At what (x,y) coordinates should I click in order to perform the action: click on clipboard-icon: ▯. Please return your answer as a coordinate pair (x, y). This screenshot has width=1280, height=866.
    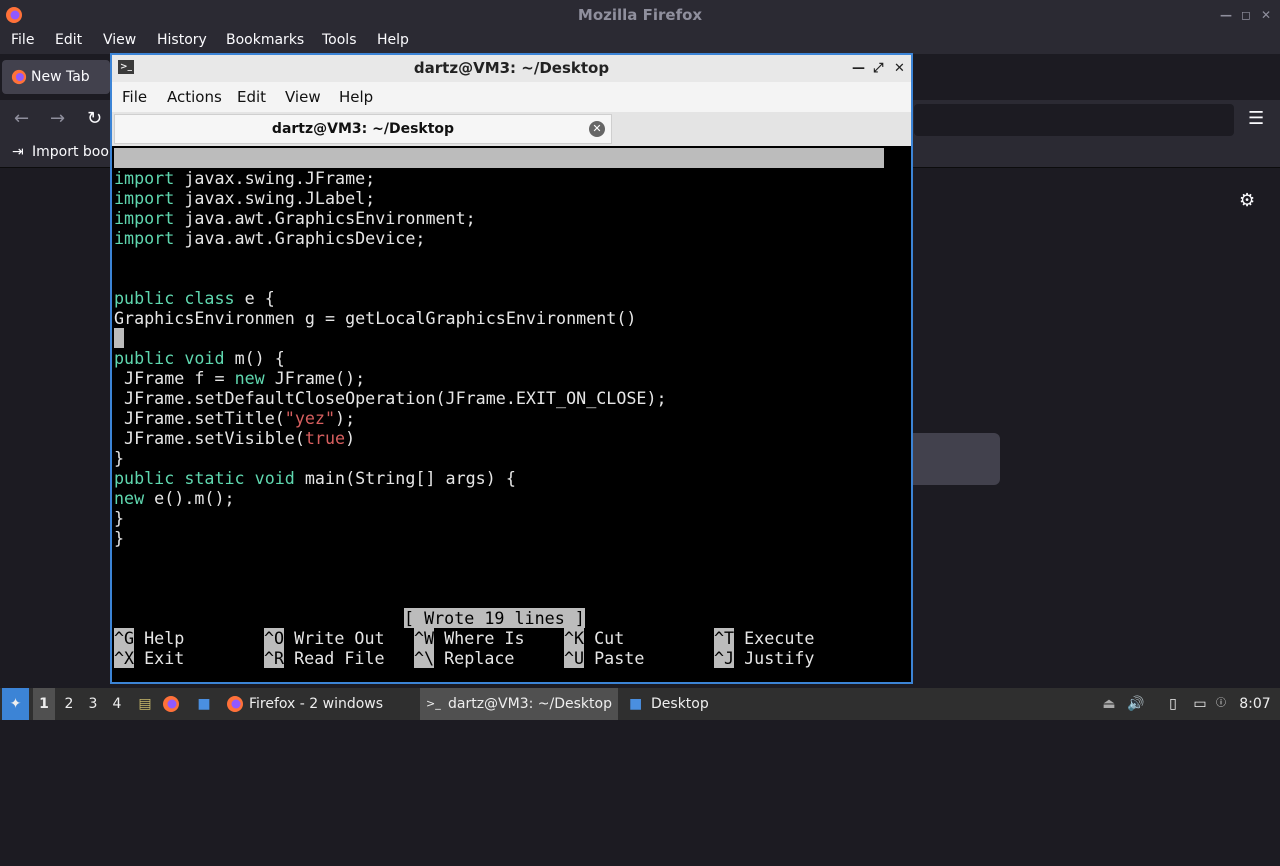
    Looking at the image, I should click on (1173, 704).